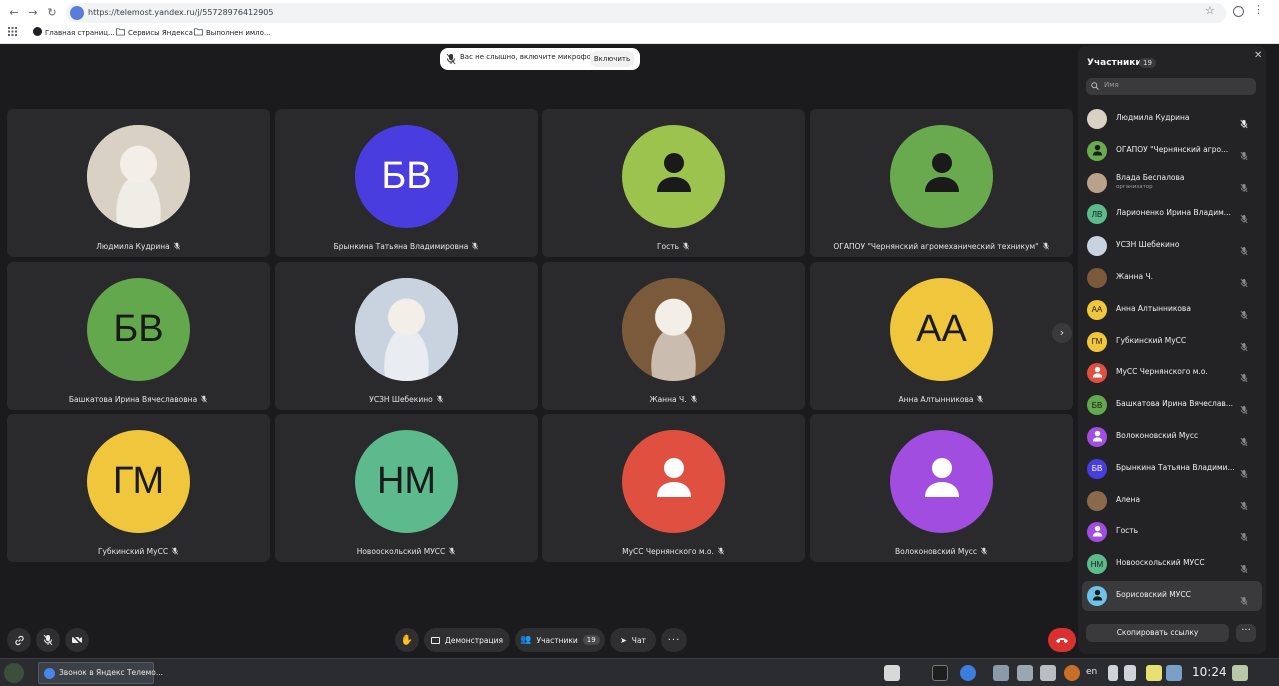 The image size is (1279, 686). I want to click on terminal-icon, so click(940, 673).